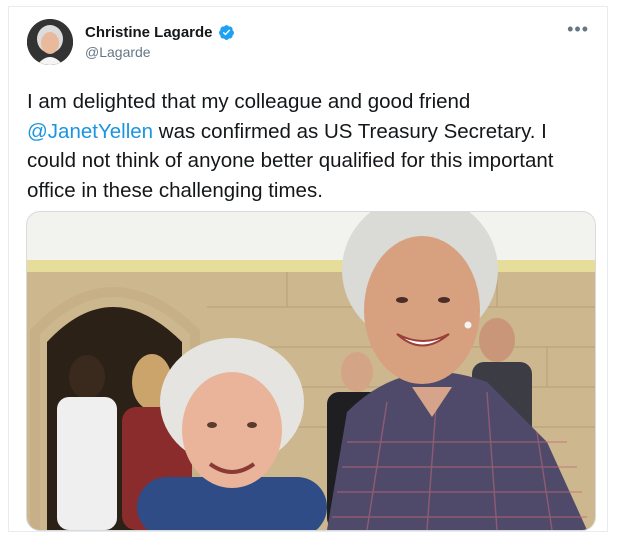  Describe the element at coordinates (90, 131) in the screenshot. I see `mention-link: @JanetYellen` at that location.